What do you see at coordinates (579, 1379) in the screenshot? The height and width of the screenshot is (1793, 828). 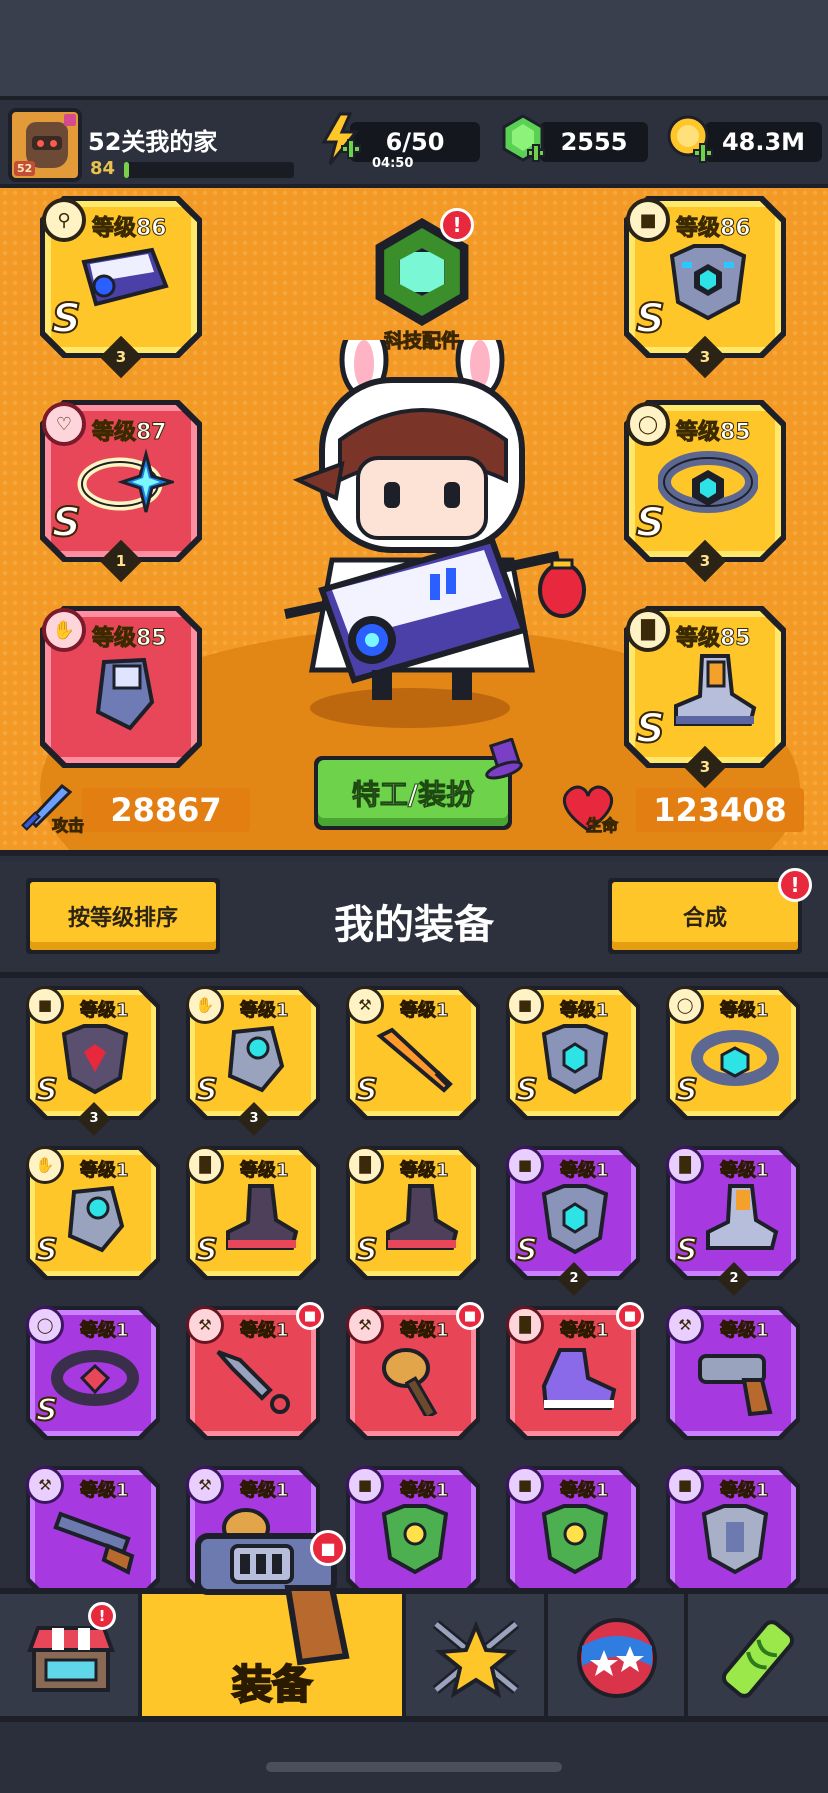 I see `sneaker-icon` at bounding box center [579, 1379].